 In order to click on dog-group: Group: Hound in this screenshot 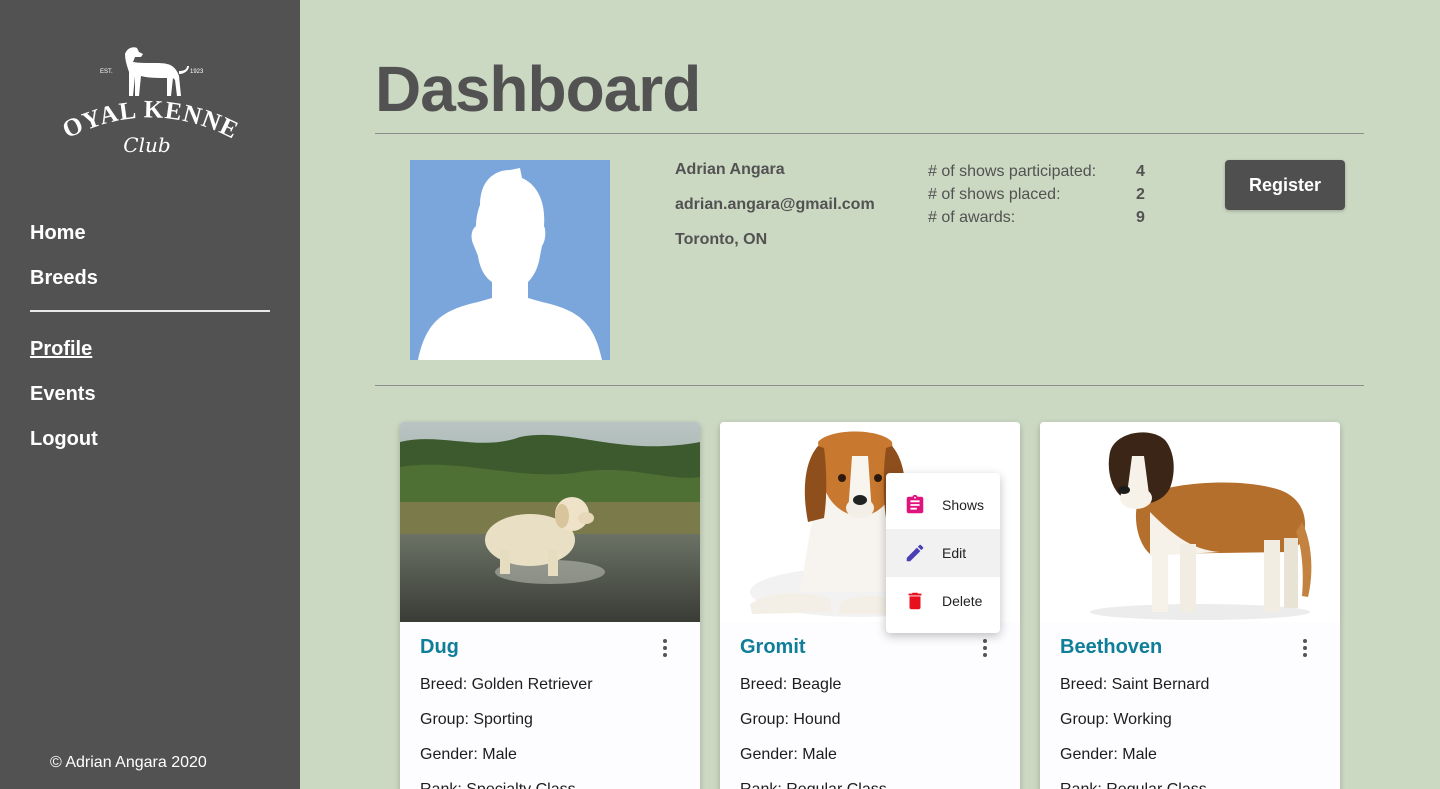, I will do `click(790, 719)`.